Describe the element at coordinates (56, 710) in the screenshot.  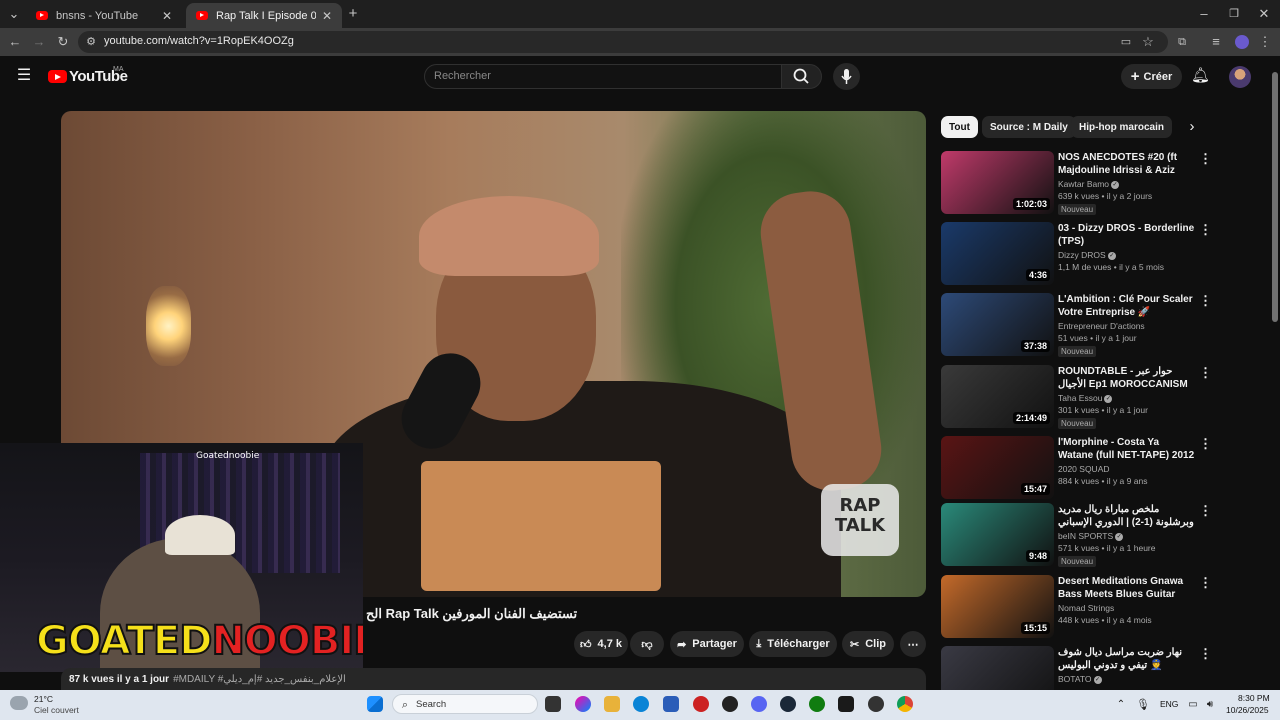
I see `weather-description: Ciel couvert` at that location.